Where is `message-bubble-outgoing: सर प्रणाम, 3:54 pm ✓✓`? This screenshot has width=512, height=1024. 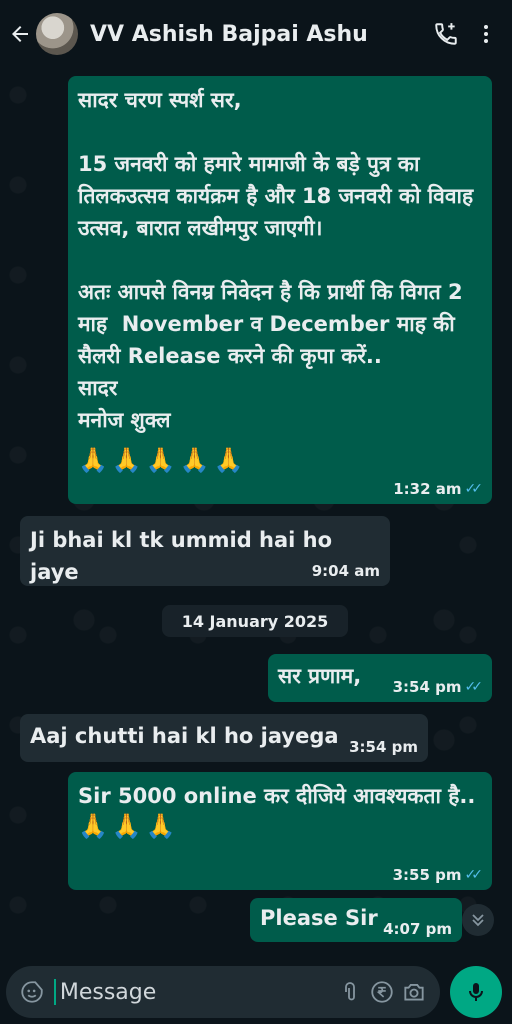 message-bubble-outgoing: सर प्रणाम, 3:54 pm ✓✓ is located at coordinates (380, 678).